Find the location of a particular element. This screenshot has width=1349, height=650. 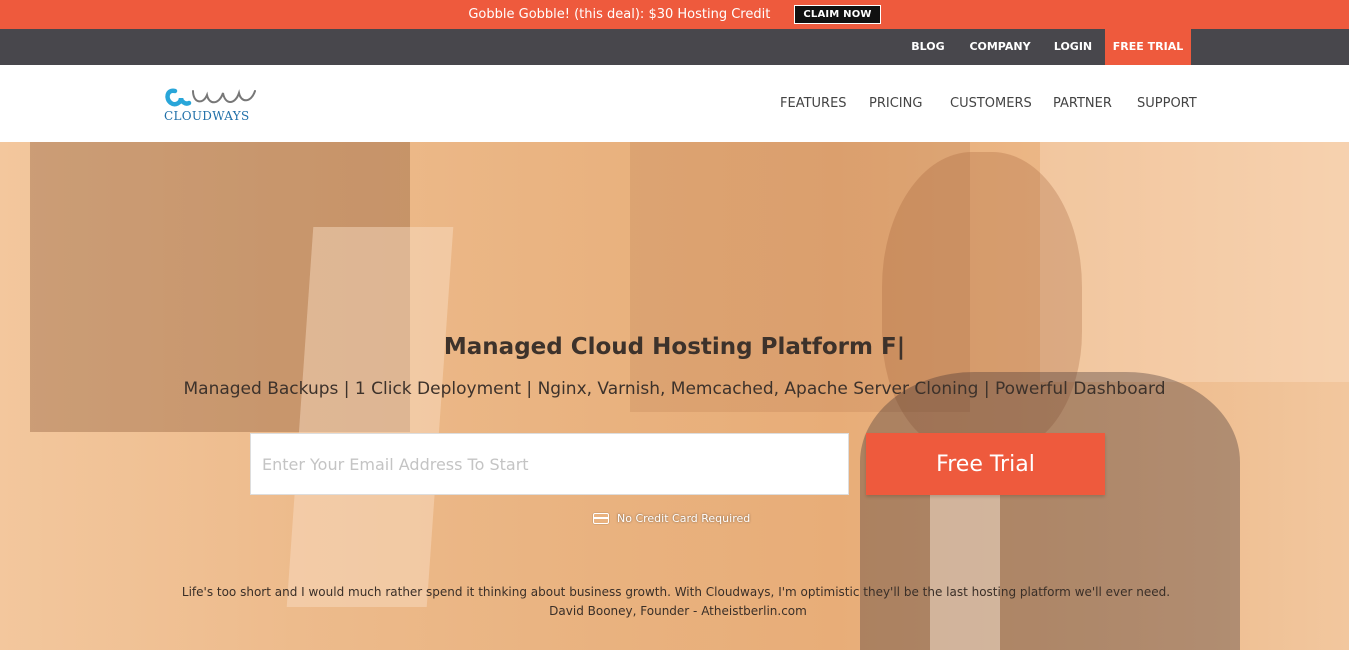

cloudways-wave-logo-icon is located at coordinates (210, 97).